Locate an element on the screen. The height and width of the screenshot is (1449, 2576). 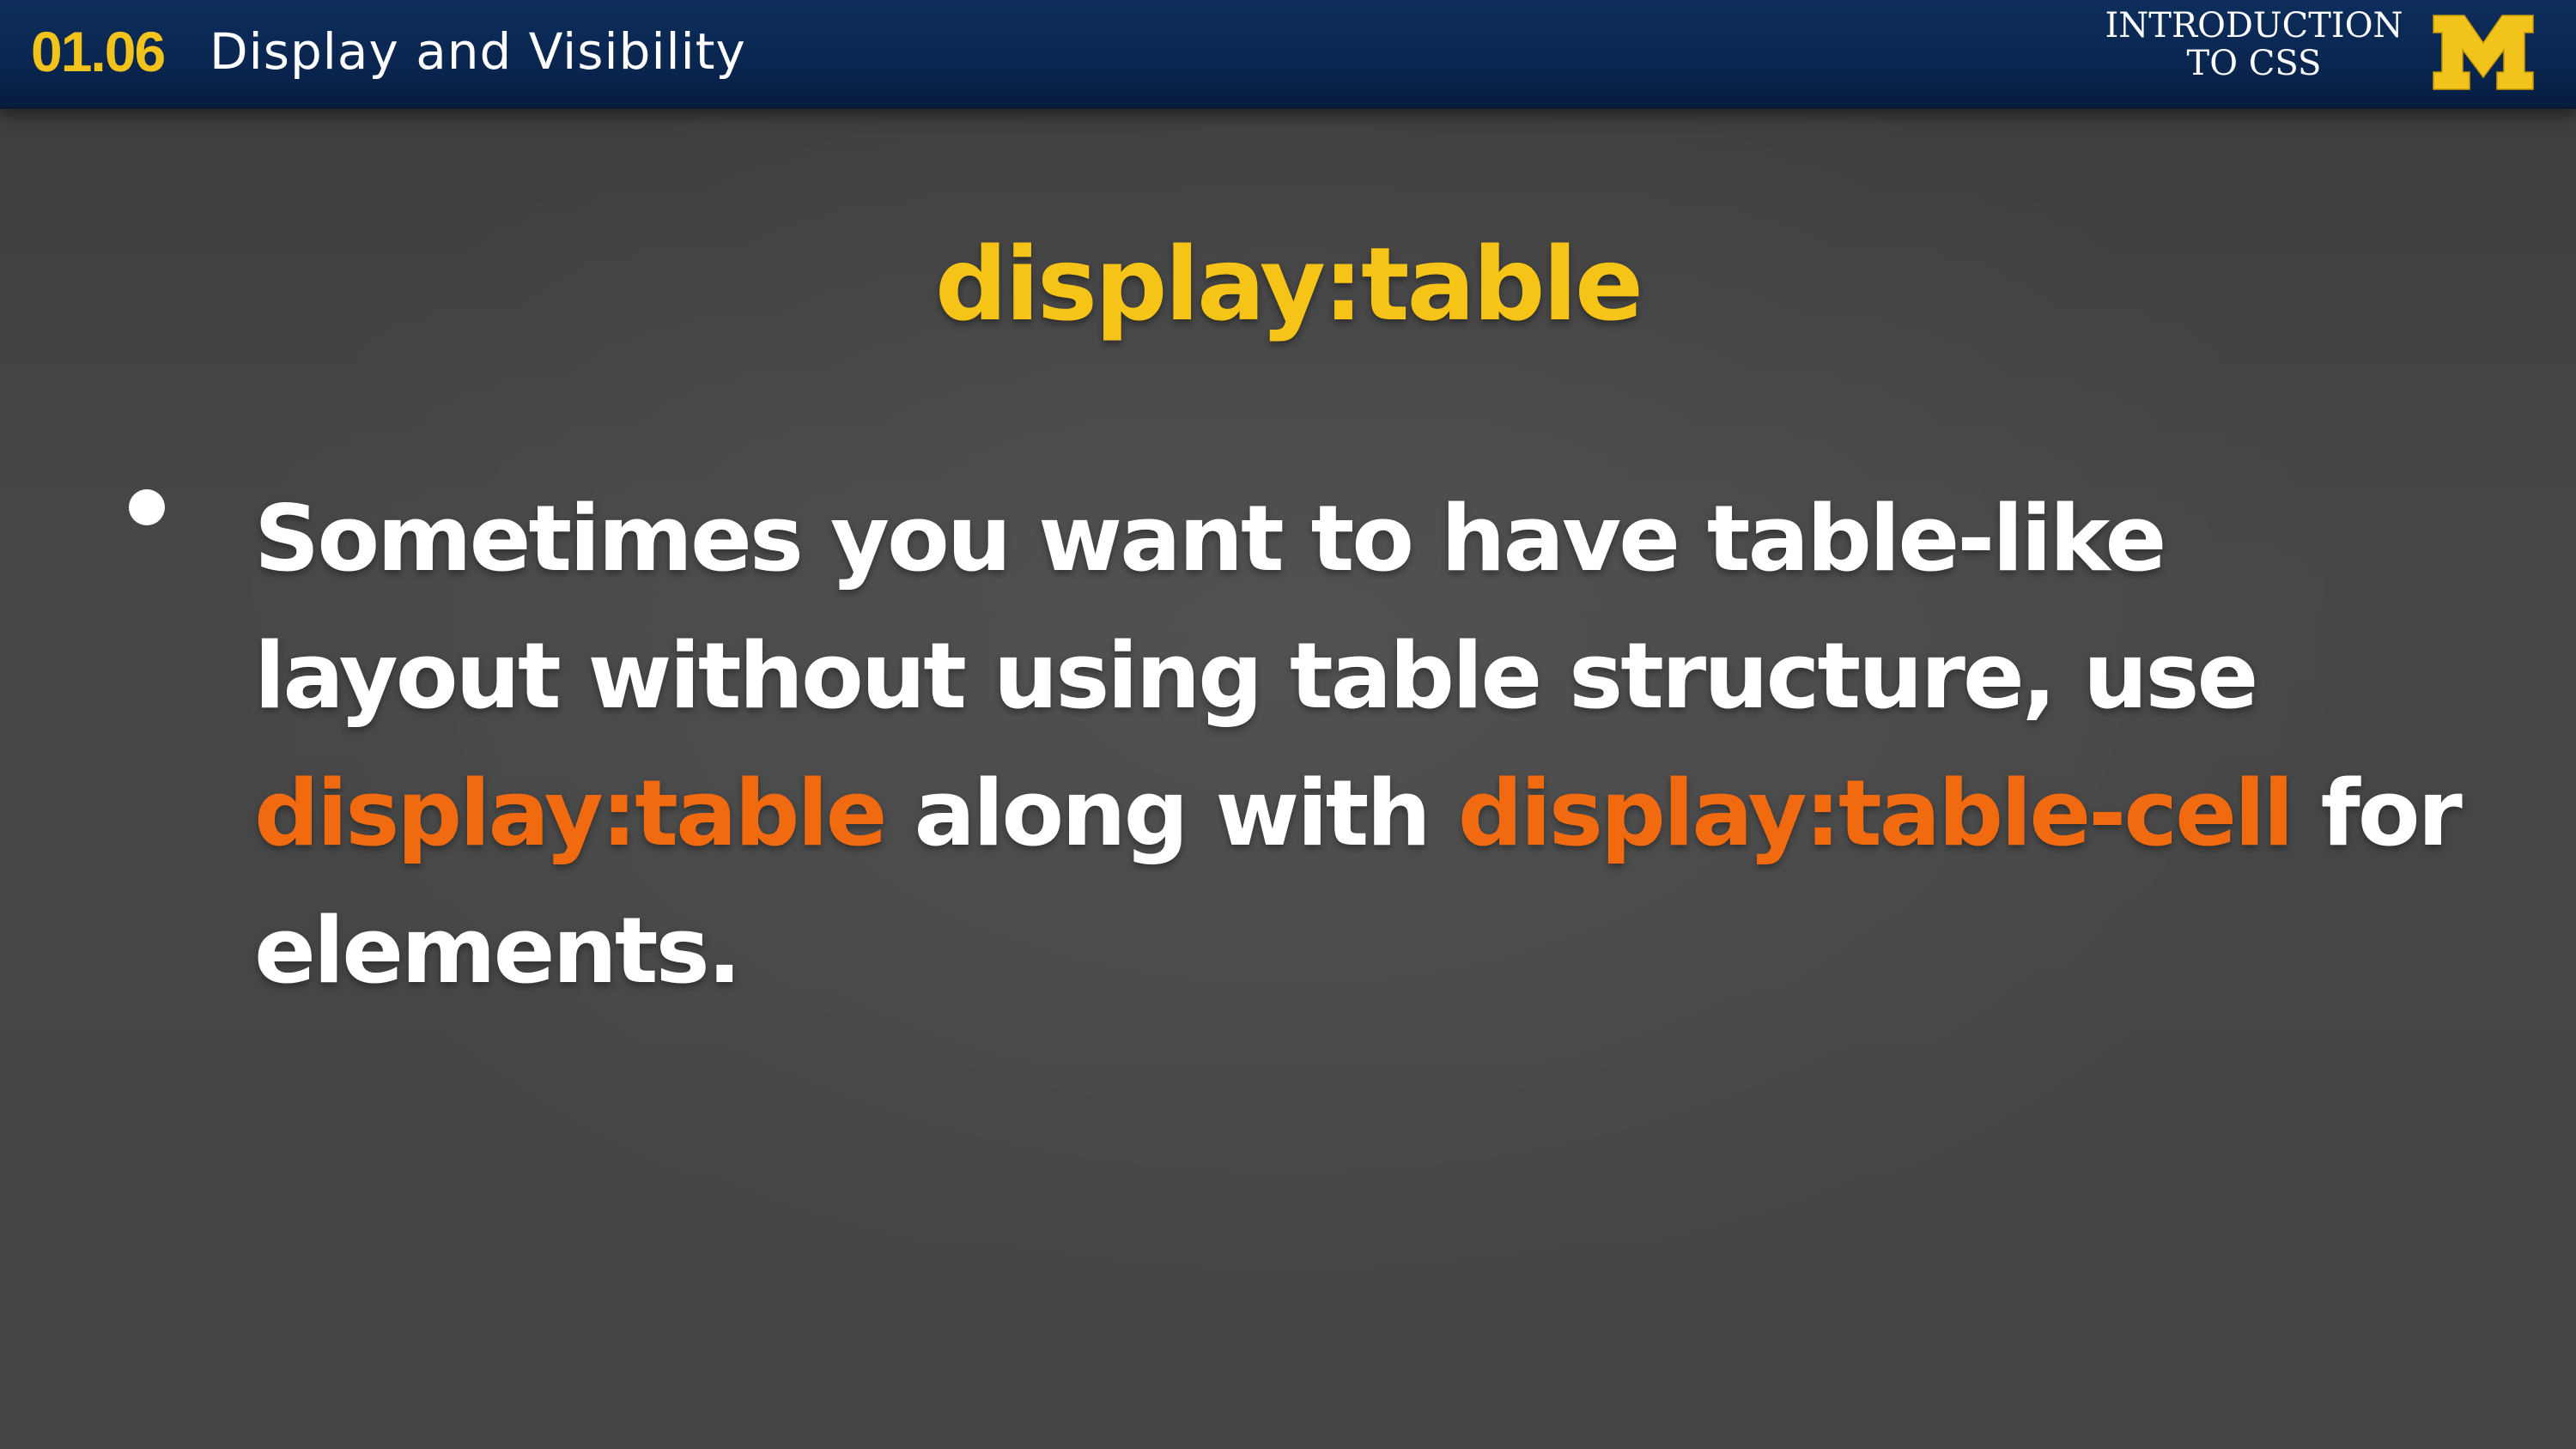
code-display-table-cell: display:table-cell is located at coordinates (1875, 813).